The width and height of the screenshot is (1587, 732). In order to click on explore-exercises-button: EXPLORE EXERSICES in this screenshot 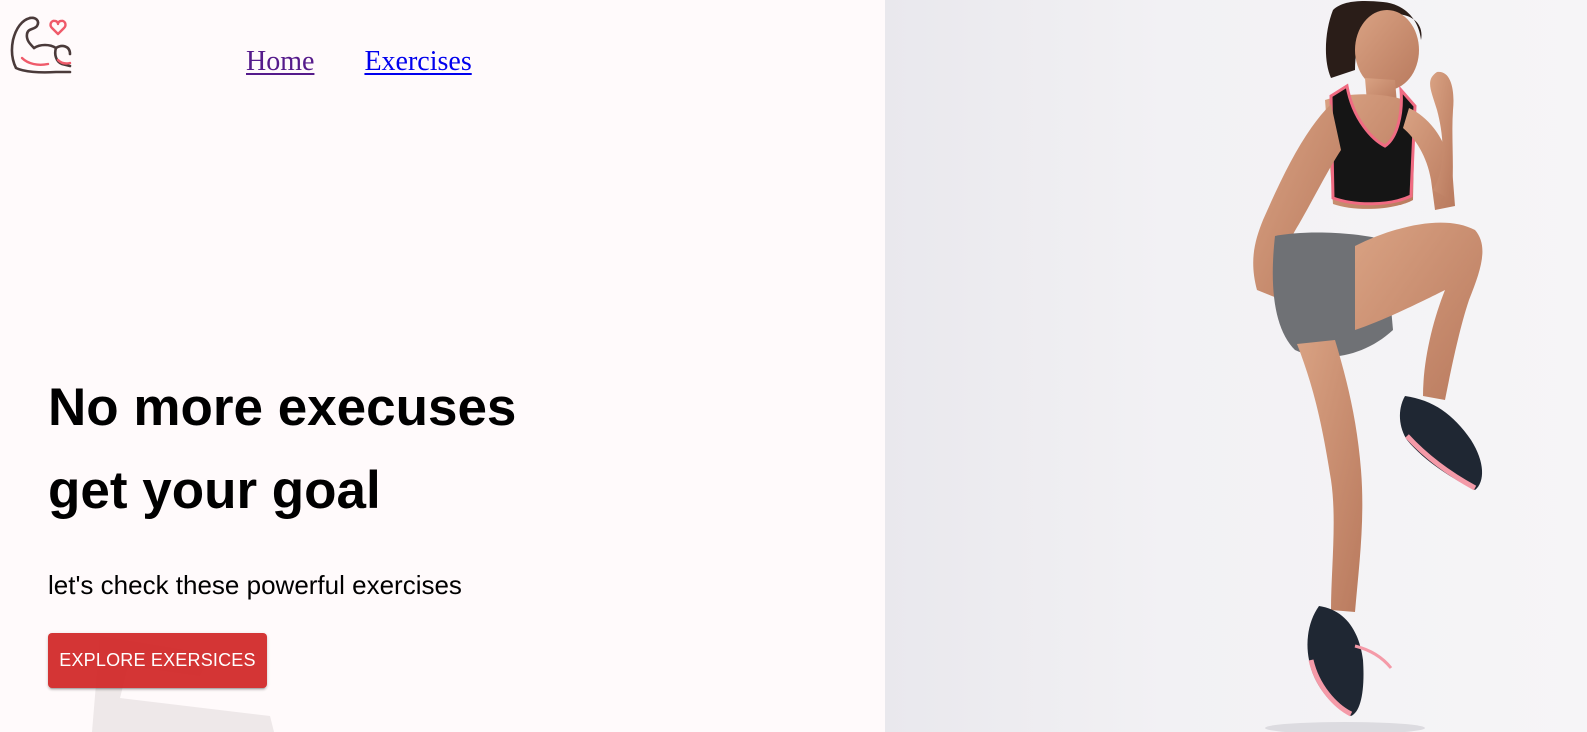, I will do `click(157, 660)`.